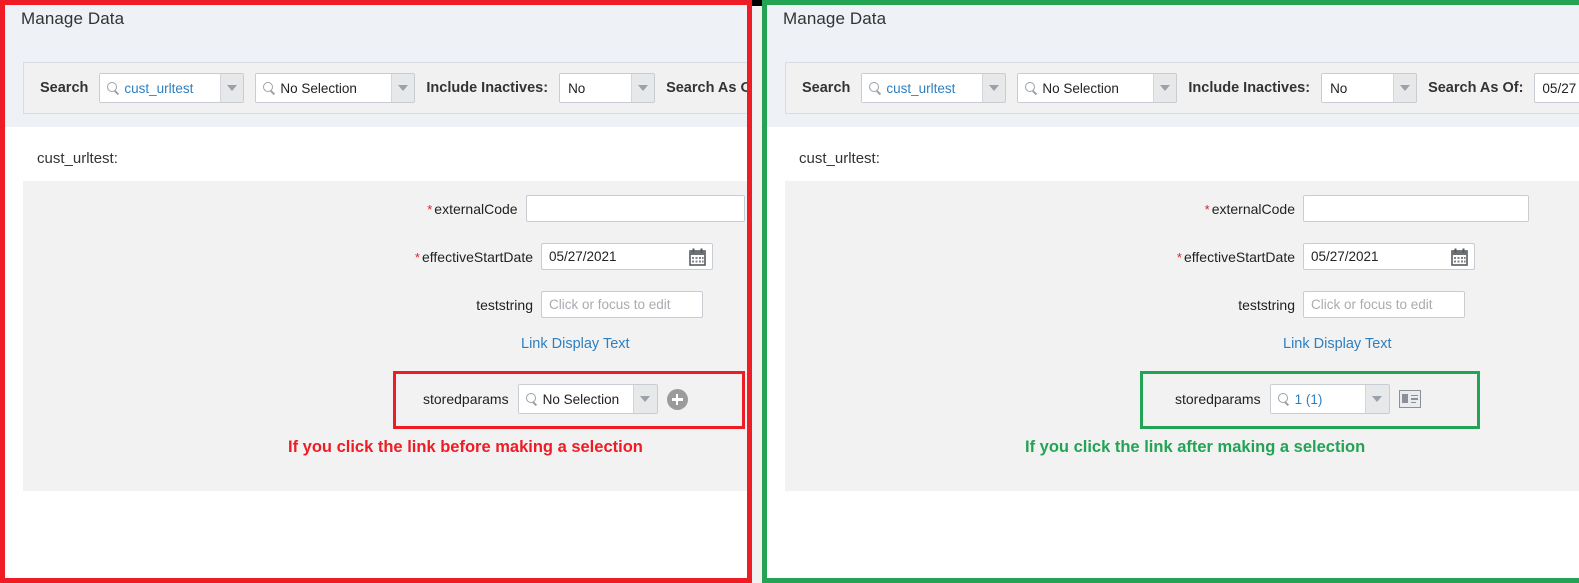  What do you see at coordinates (677, 399) in the screenshot?
I see `plus-circle-icon` at bounding box center [677, 399].